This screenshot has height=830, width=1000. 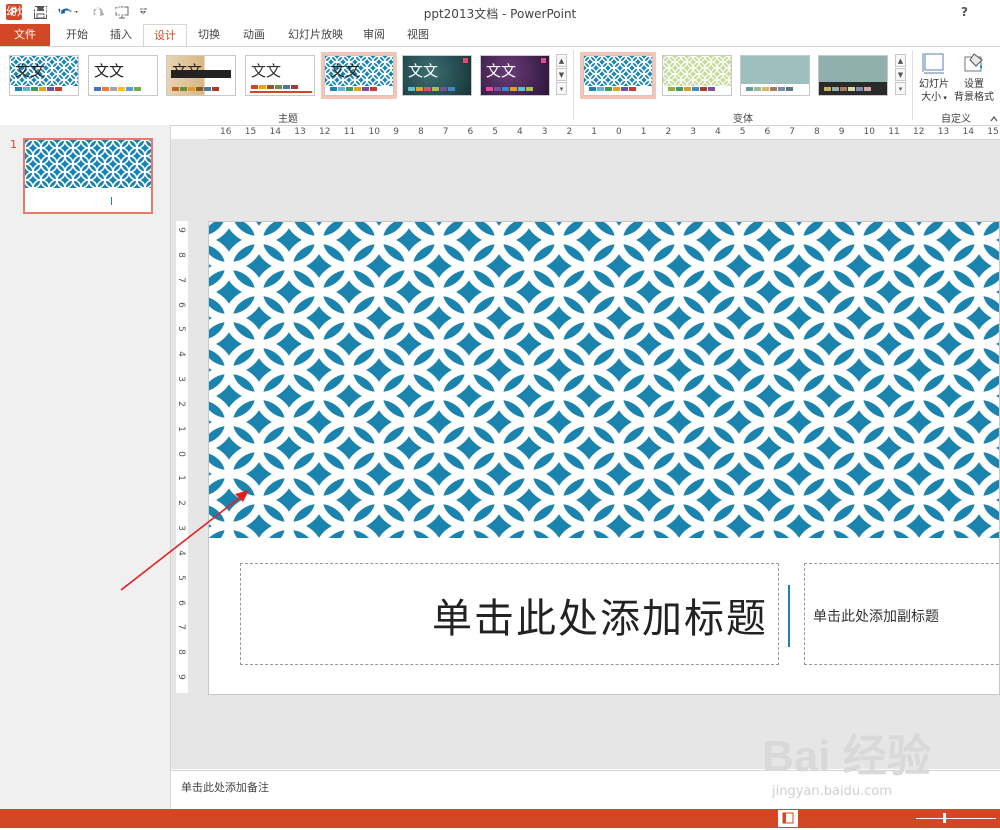 I want to click on theme-gallery-up-icon: ▲, so click(x=561, y=60).